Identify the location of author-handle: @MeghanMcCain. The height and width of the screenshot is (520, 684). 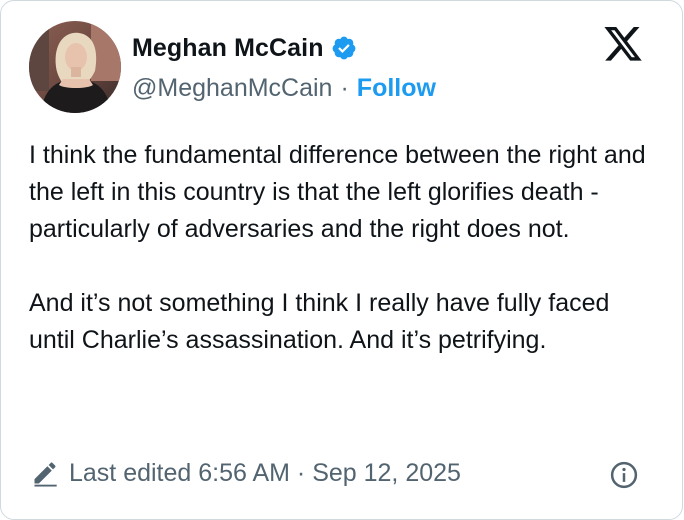
(232, 88).